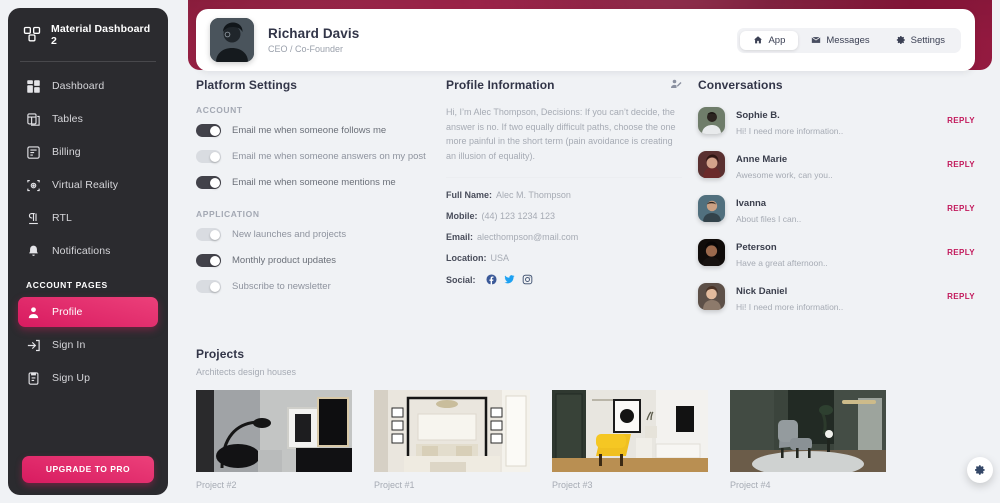  What do you see at coordinates (927, 40) in the screenshot?
I see `tab-label: Settings` at bounding box center [927, 40].